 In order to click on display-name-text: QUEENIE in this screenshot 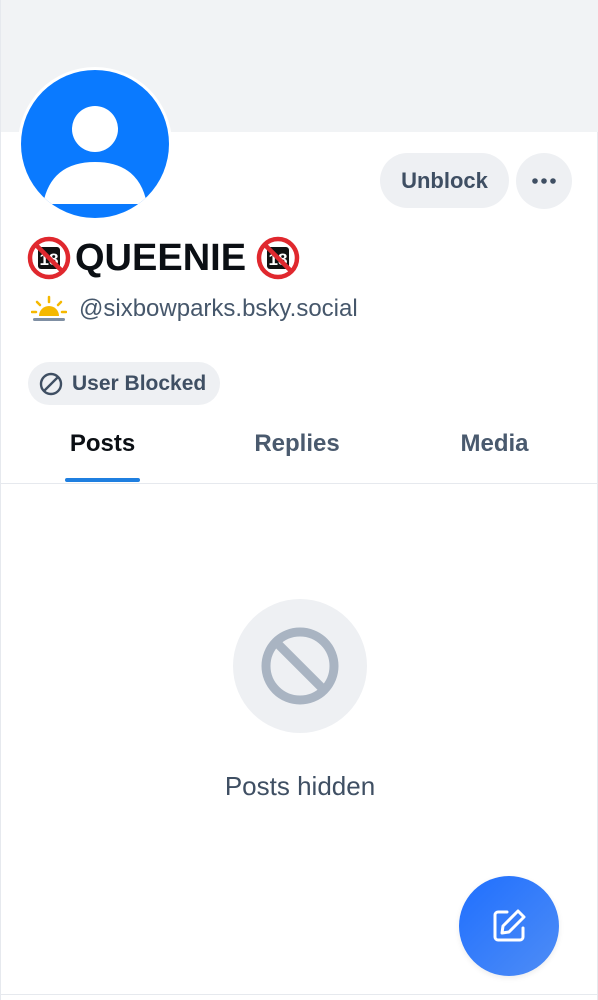, I will do `click(161, 257)`.